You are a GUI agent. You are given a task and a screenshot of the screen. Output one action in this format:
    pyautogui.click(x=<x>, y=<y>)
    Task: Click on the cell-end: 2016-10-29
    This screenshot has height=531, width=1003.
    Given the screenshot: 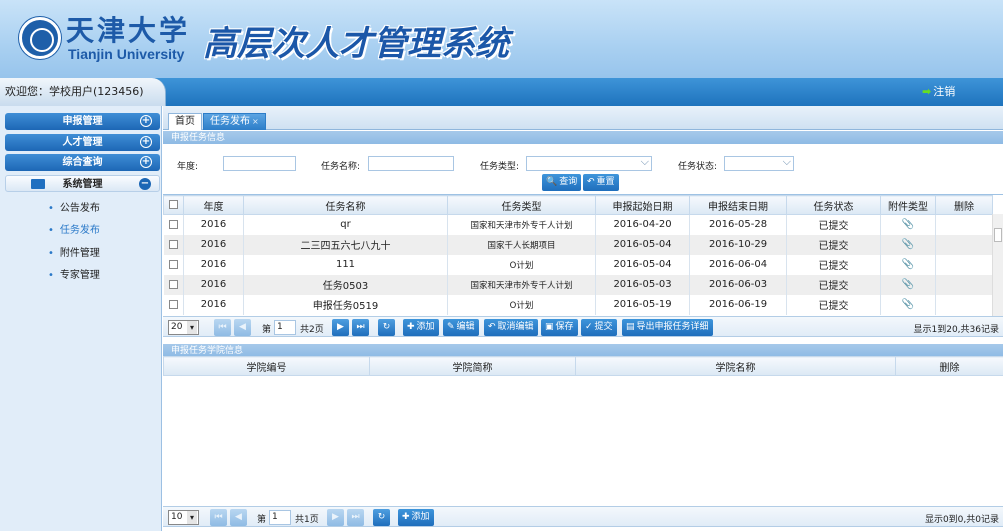 What is the action you would take?
    pyautogui.click(x=738, y=244)
    